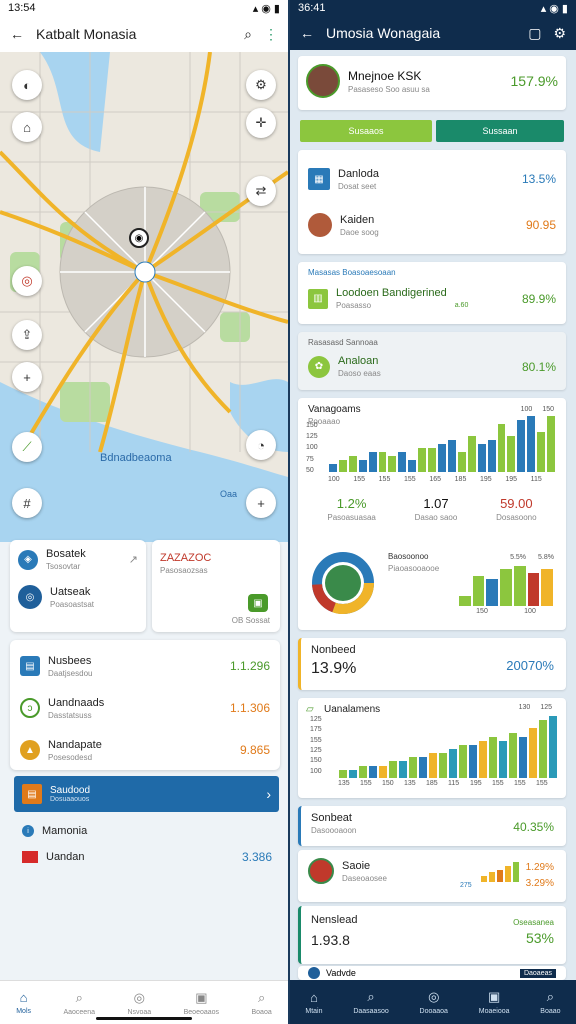 The height and width of the screenshot is (1024, 576). Describe the element at coordinates (201, 1003) in the screenshot. I see `nav-item-saved: ▣ Beoeoaaos` at that location.